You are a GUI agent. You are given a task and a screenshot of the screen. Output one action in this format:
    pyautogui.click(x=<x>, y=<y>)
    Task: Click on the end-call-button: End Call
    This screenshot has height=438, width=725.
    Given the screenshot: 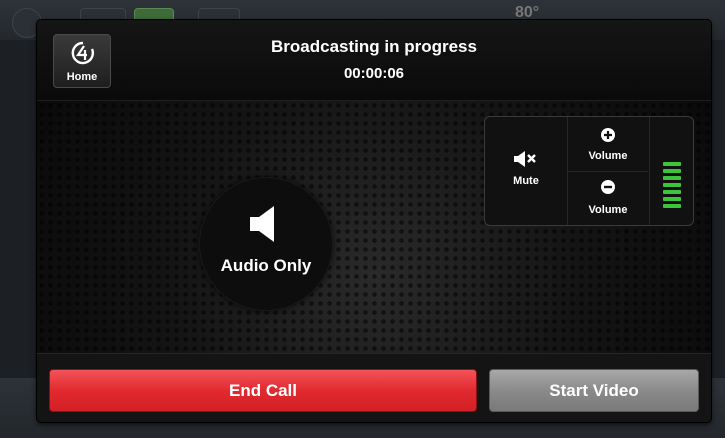 What is the action you would take?
    pyautogui.click(x=263, y=390)
    